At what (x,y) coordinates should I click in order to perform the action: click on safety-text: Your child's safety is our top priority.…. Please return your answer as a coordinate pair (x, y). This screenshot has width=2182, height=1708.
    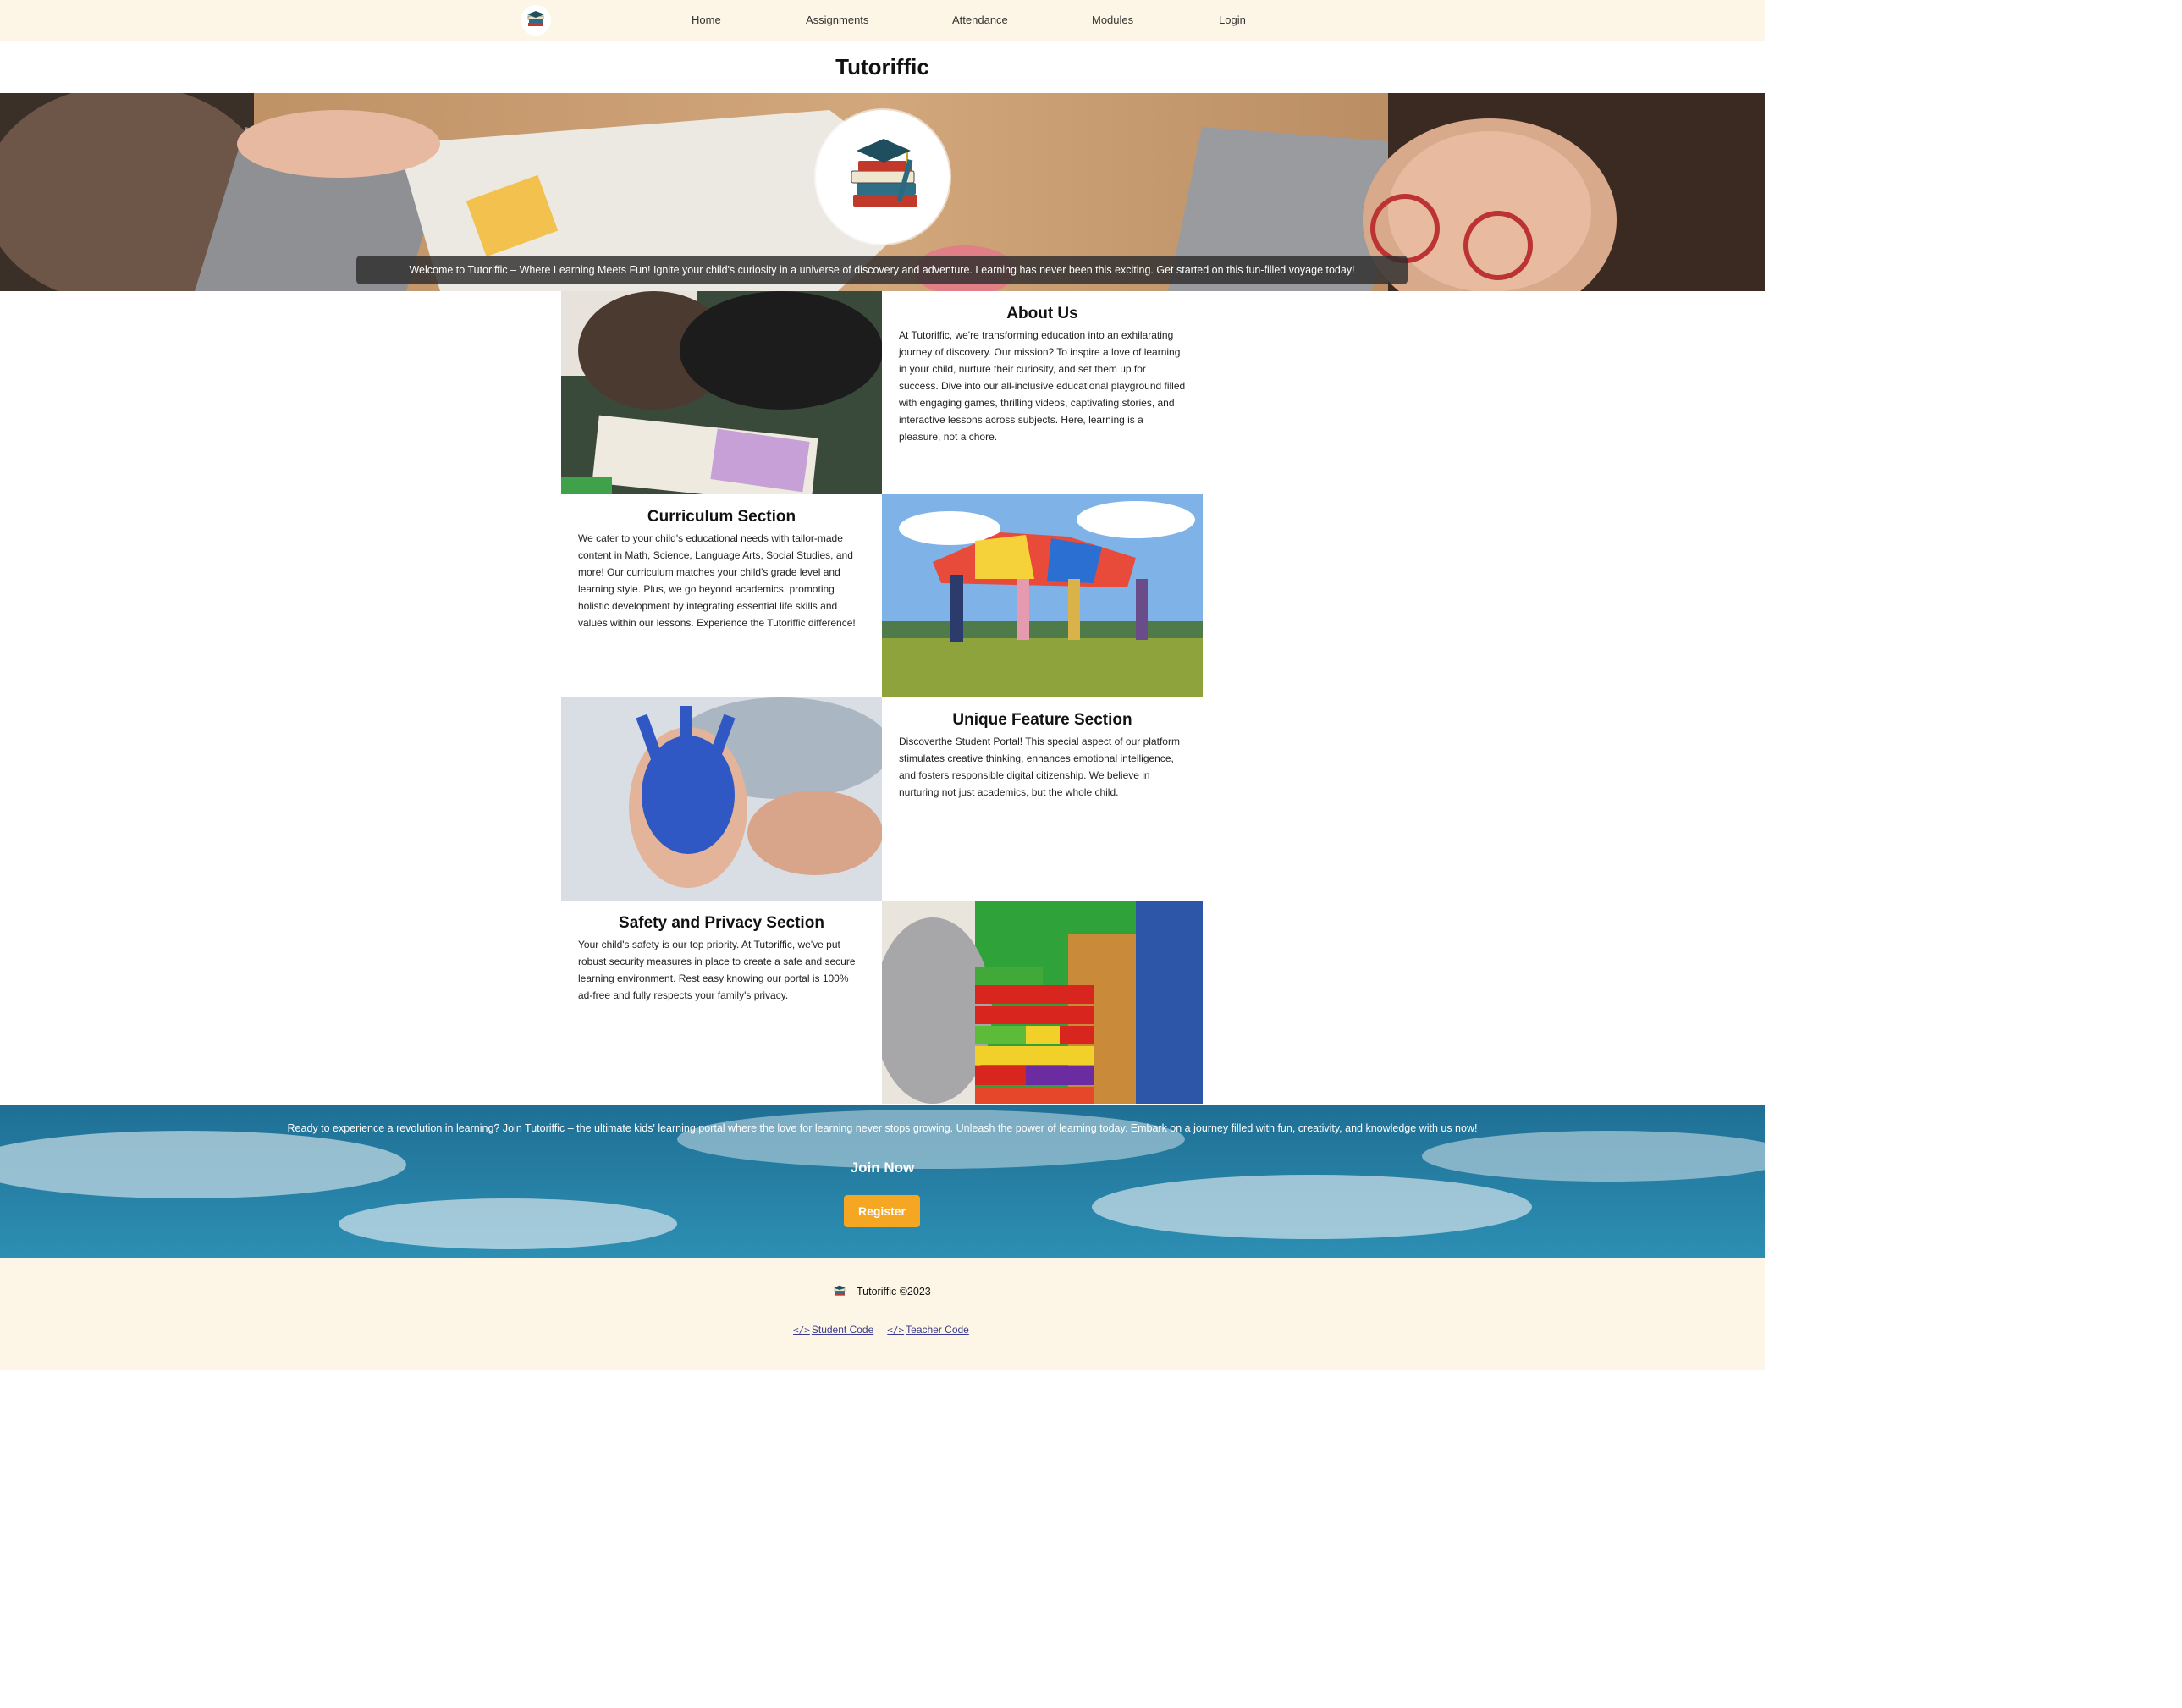
    Looking at the image, I should click on (717, 970).